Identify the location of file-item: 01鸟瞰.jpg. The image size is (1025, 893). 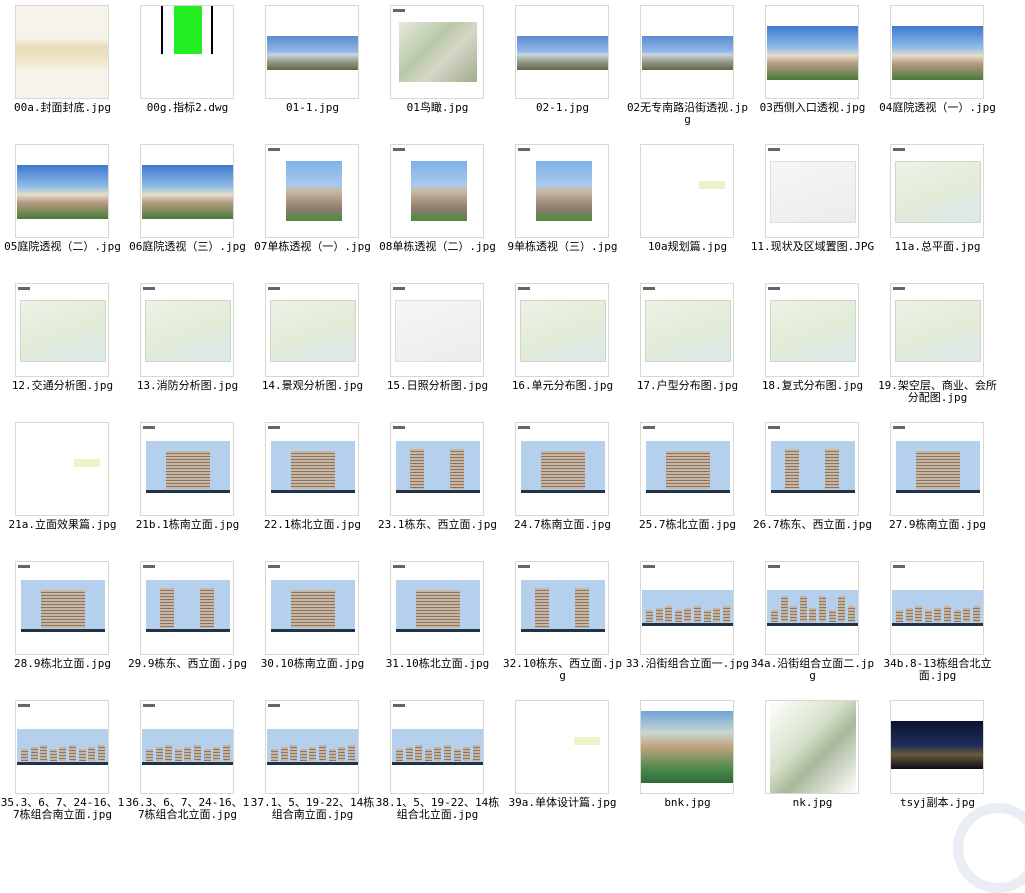
(437, 70).